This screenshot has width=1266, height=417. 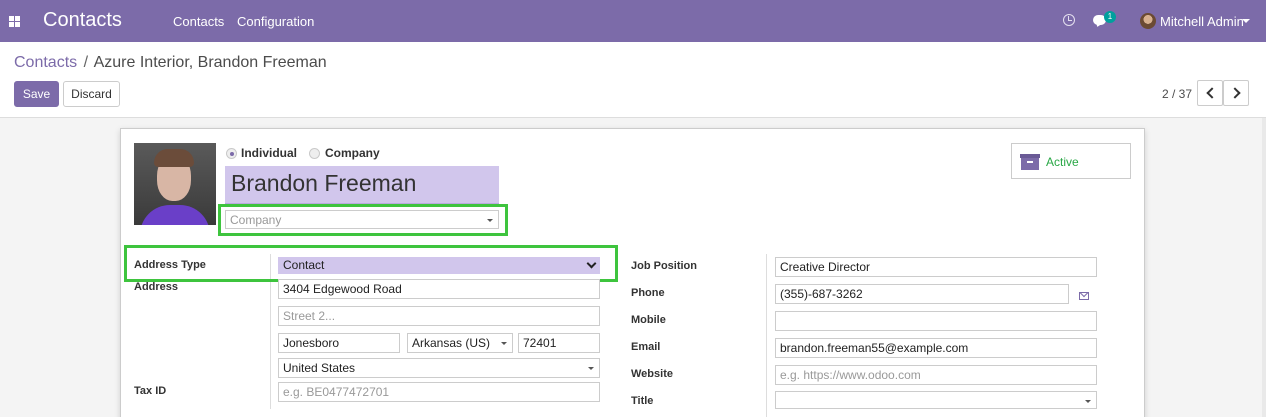 What do you see at coordinates (319, 368) in the screenshot?
I see `country-value: United States` at bounding box center [319, 368].